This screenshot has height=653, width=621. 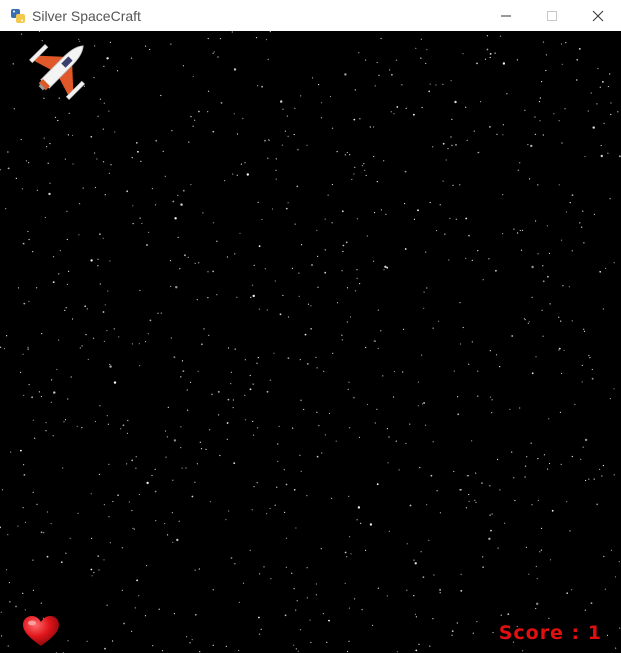 I want to click on spaceship-icon, so click(x=62, y=67).